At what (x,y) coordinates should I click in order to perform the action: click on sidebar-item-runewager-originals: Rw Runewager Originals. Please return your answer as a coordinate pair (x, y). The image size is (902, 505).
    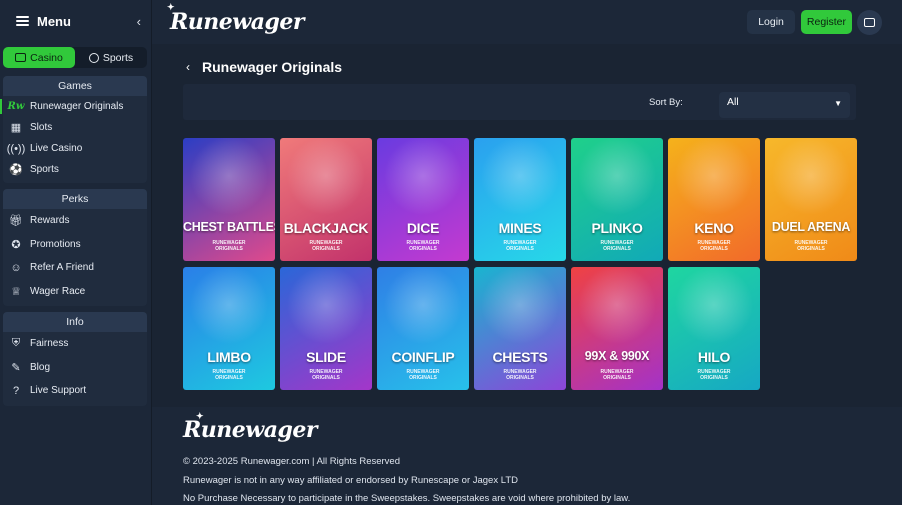
    Looking at the image, I should click on (73, 106).